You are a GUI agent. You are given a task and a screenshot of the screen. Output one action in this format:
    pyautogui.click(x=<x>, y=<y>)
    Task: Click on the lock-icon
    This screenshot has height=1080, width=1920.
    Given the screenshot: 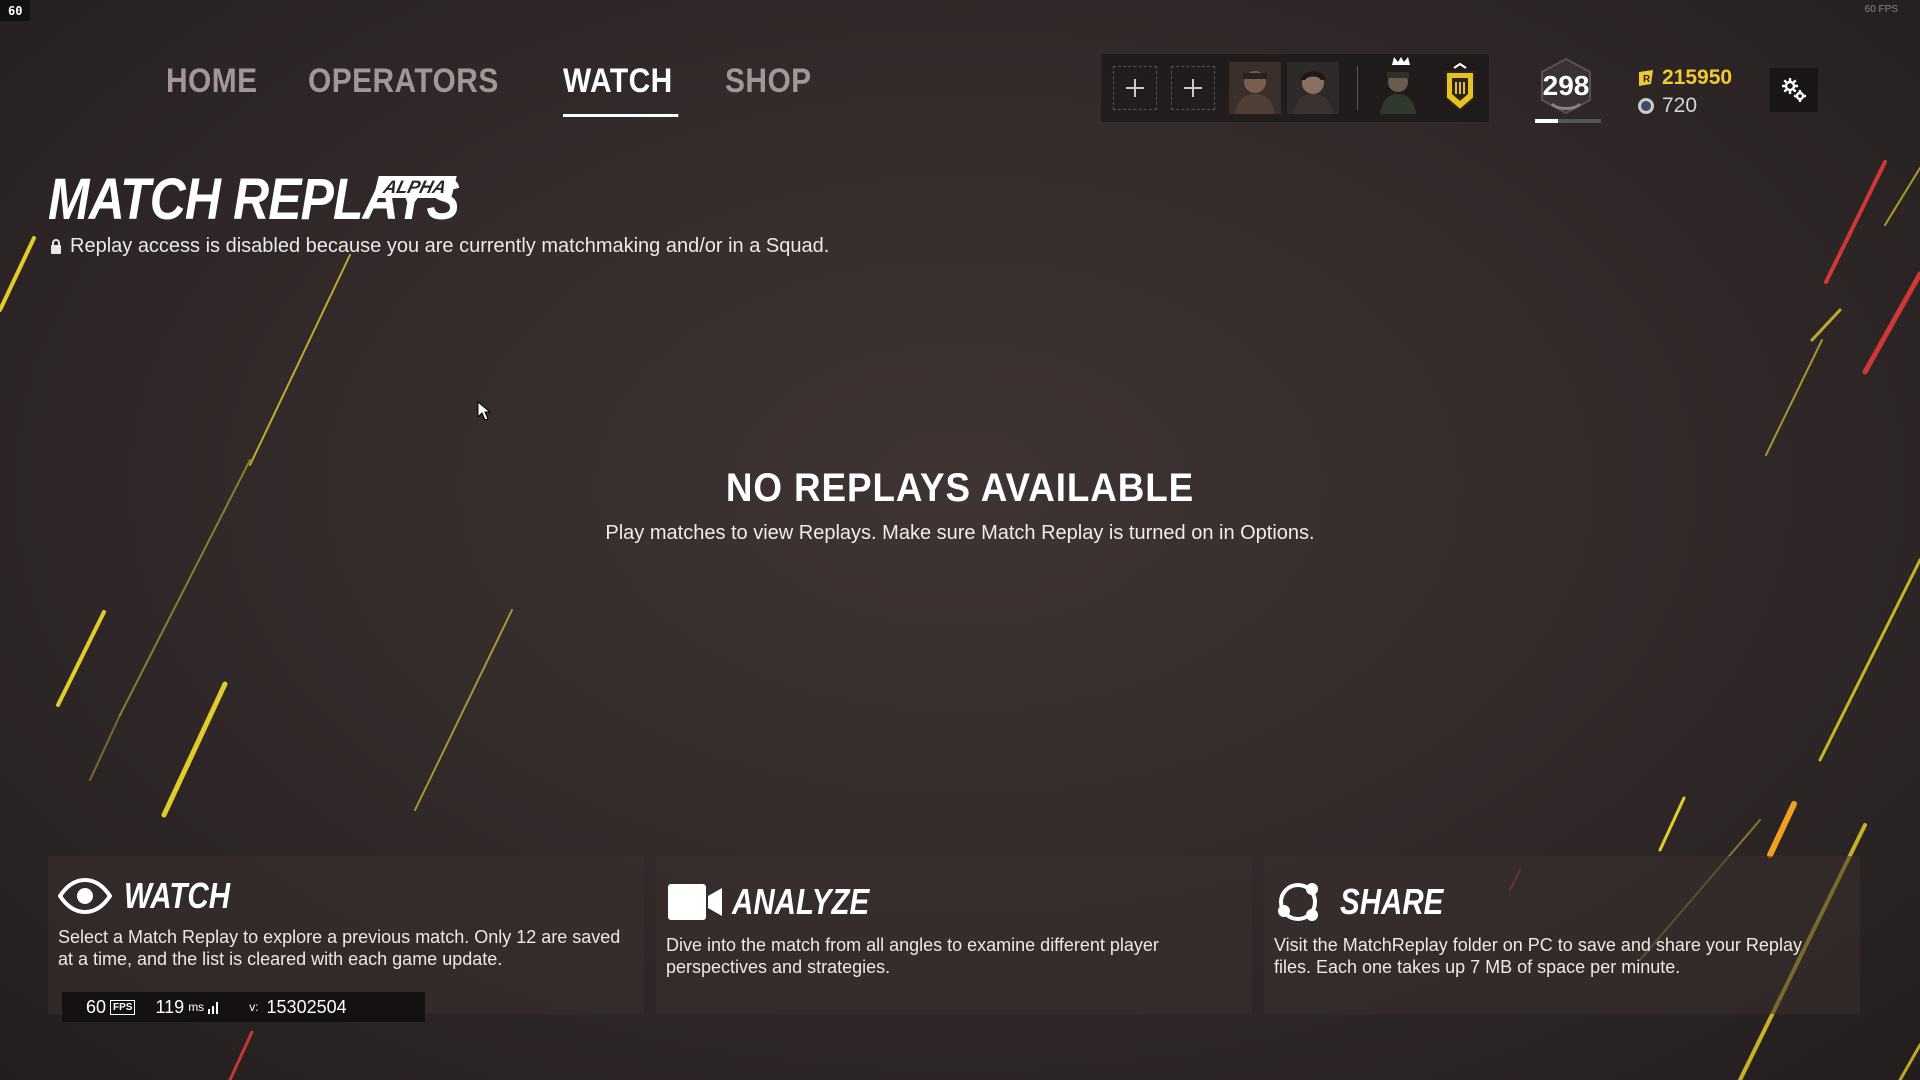 What is the action you would take?
    pyautogui.click(x=56, y=246)
    